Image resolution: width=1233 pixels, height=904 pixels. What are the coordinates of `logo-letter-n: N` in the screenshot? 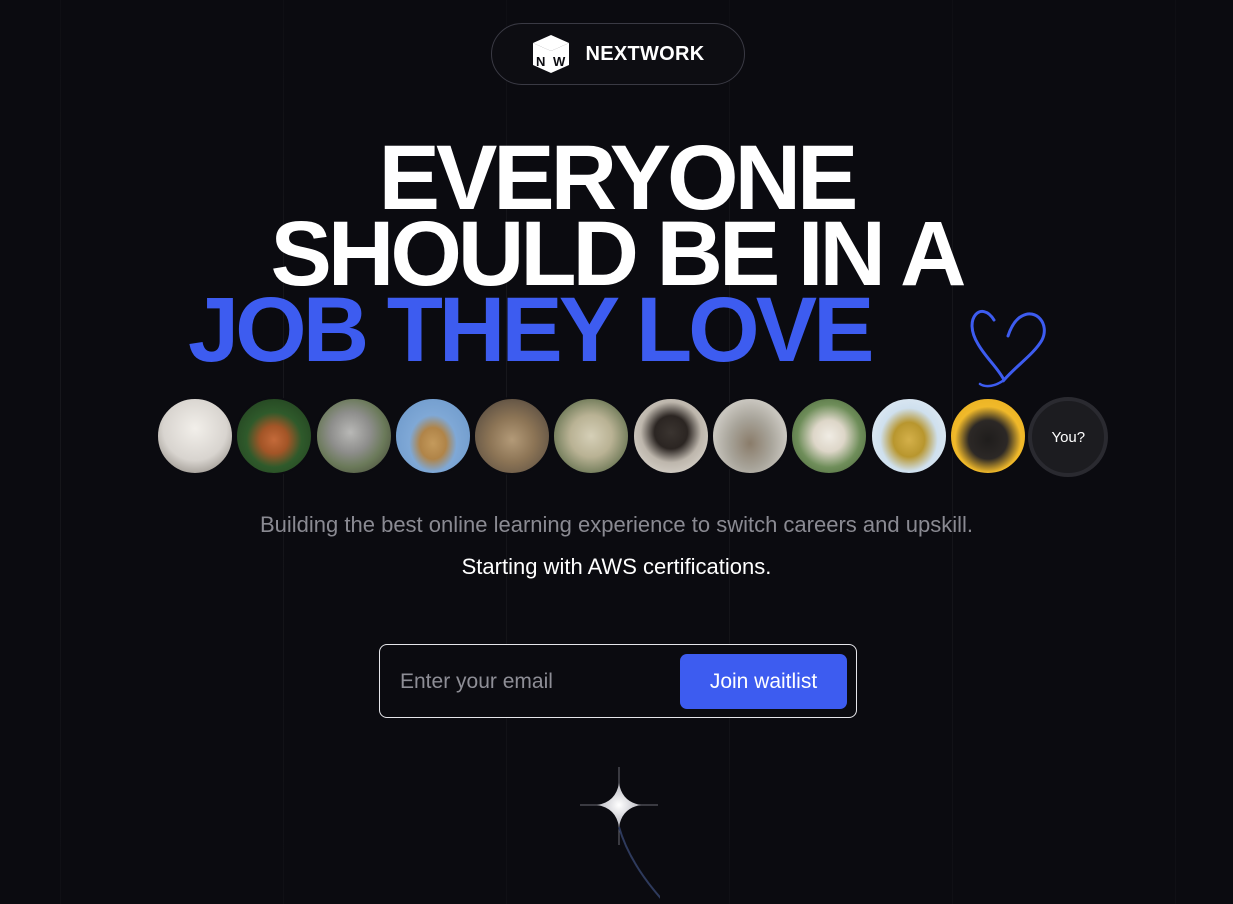 It's located at (540, 61).